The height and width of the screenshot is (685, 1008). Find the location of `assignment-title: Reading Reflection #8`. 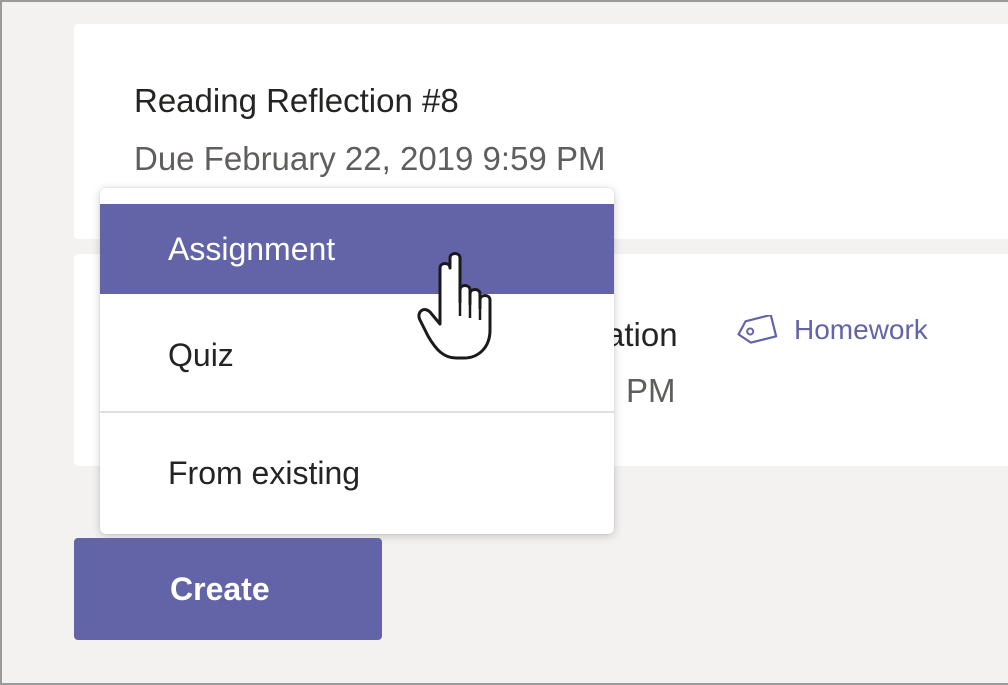

assignment-title: Reading Reflection #8 is located at coordinates (296, 100).